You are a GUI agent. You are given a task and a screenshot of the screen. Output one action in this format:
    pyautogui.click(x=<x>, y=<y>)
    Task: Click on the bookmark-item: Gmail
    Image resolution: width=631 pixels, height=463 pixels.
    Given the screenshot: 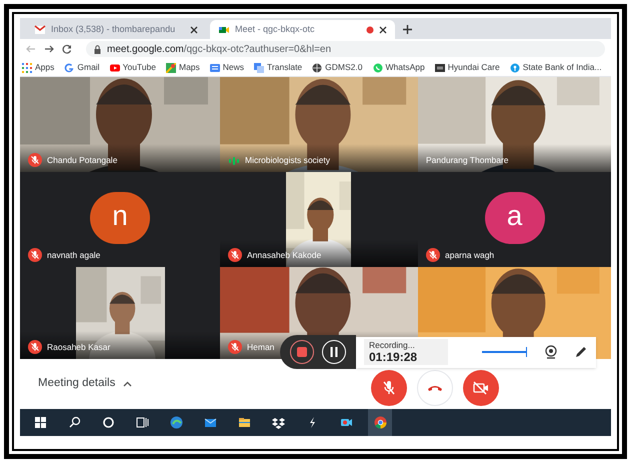 What is the action you would take?
    pyautogui.click(x=82, y=67)
    